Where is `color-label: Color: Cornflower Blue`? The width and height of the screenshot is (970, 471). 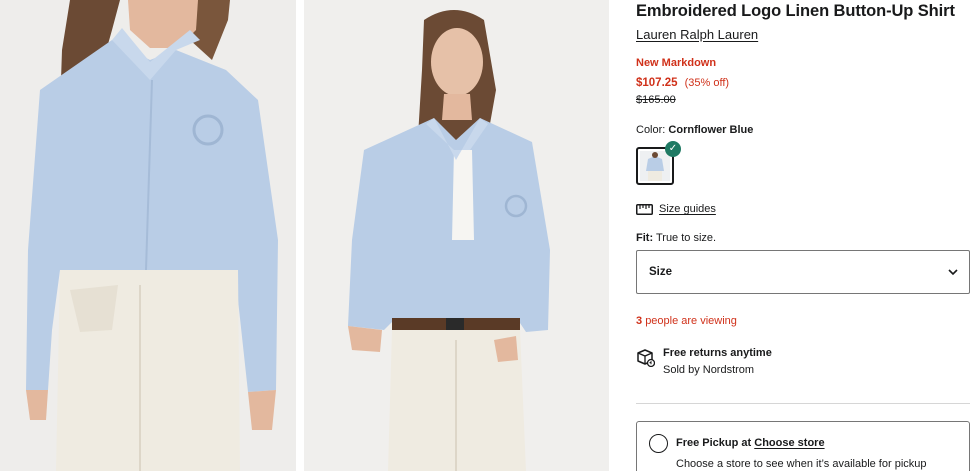
color-label: Color: Cornflower Blue is located at coordinates (694, 130).